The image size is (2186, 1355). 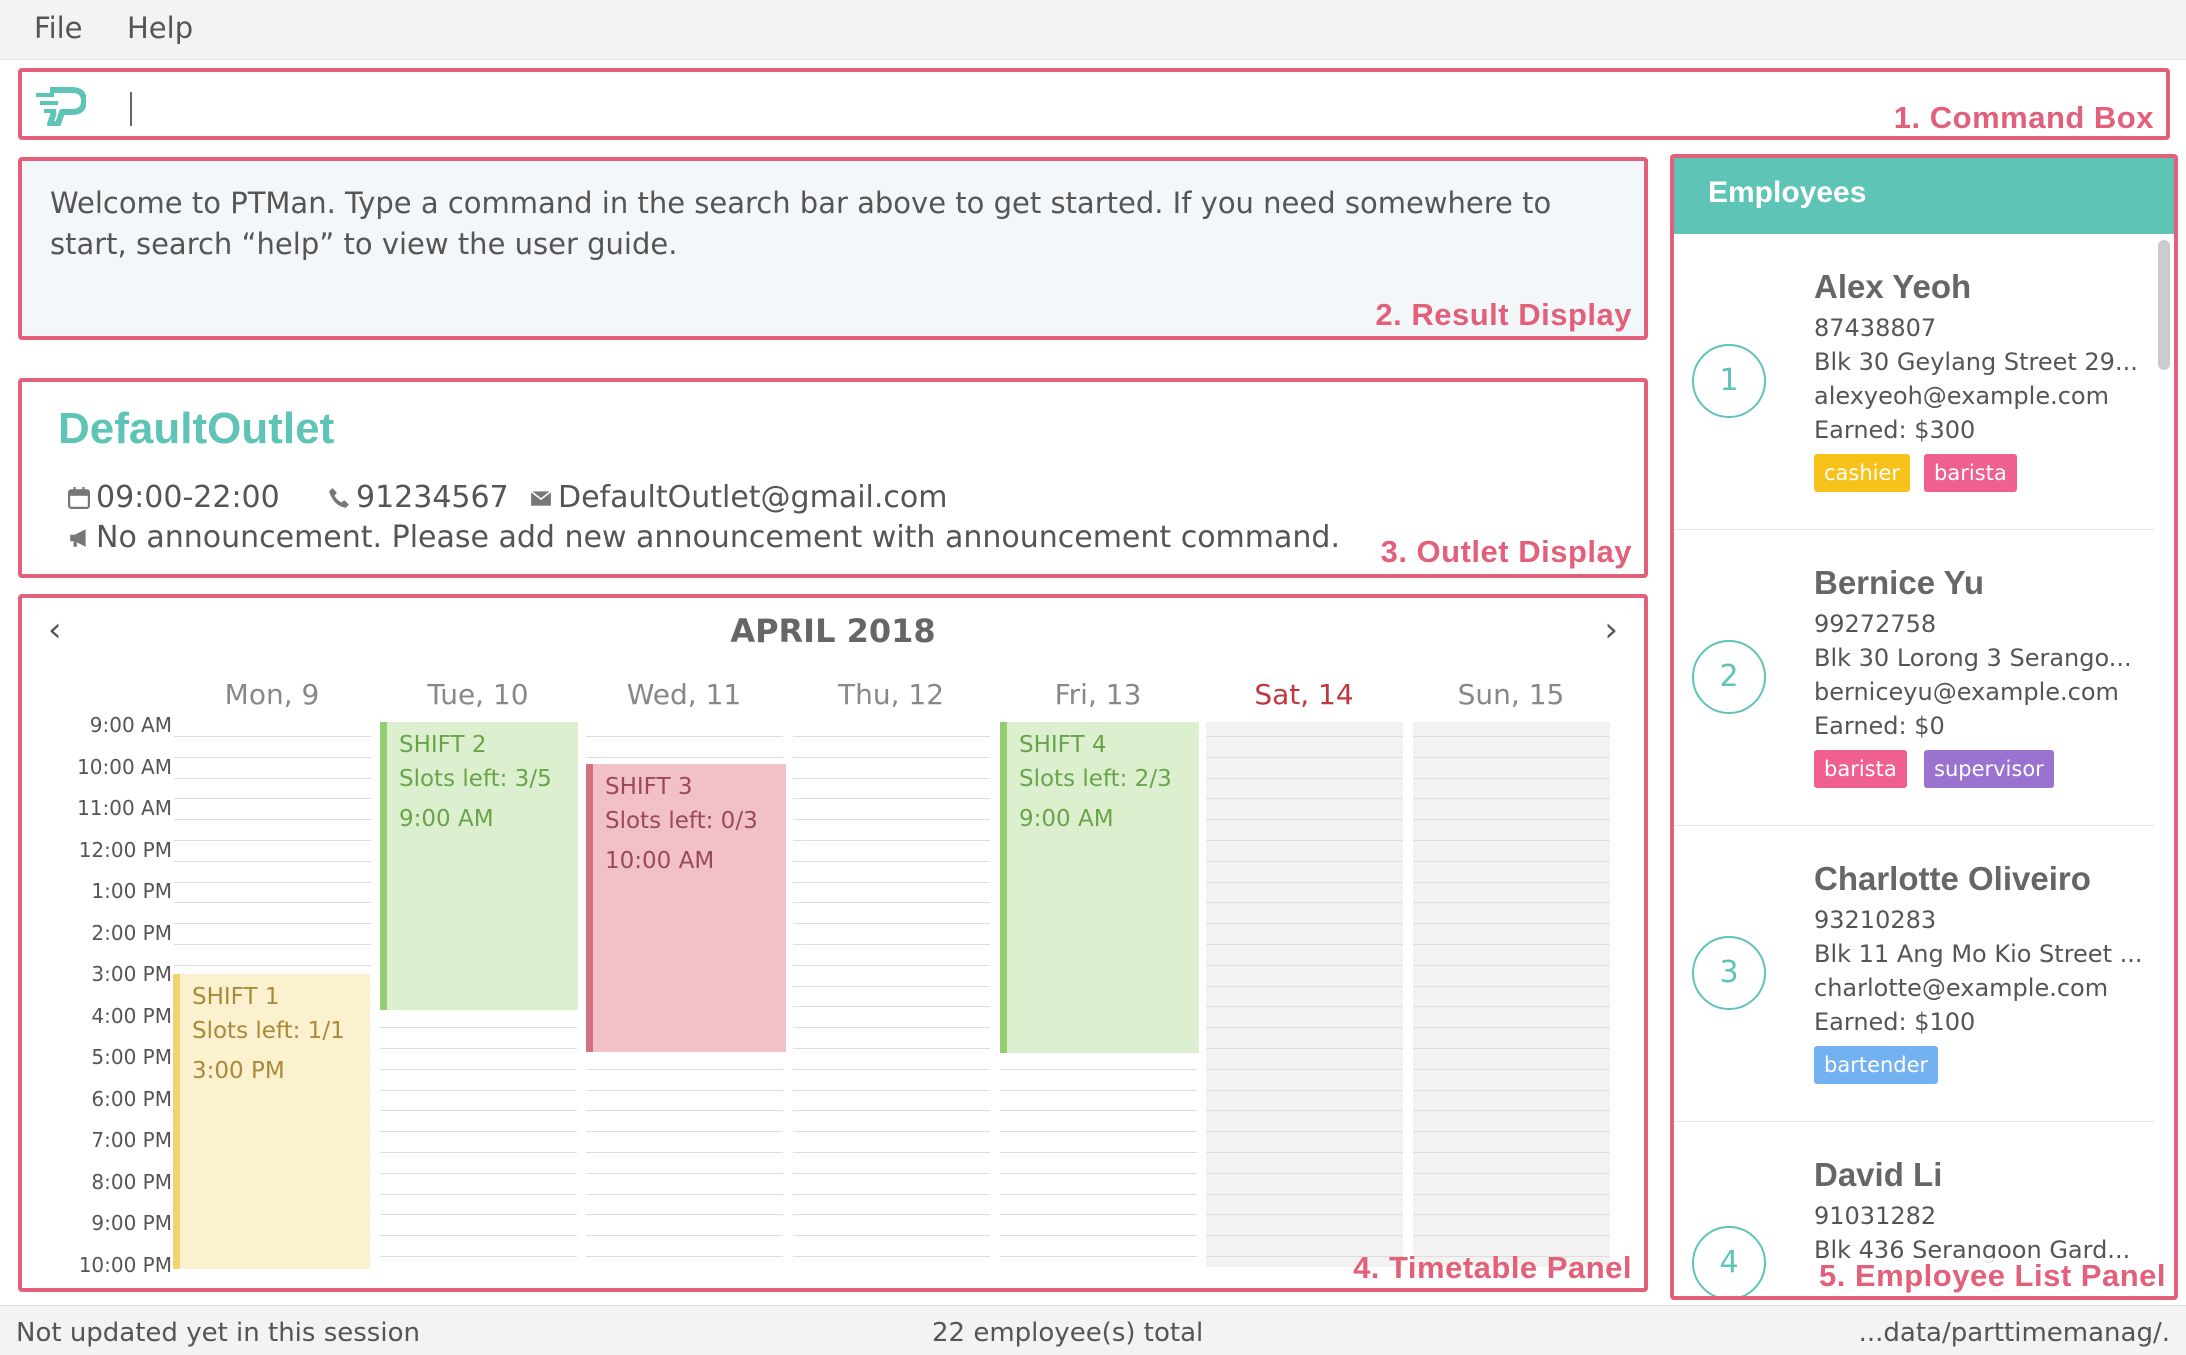 I want to click on day-header: Thu, 12, so click(x=891, y=694).